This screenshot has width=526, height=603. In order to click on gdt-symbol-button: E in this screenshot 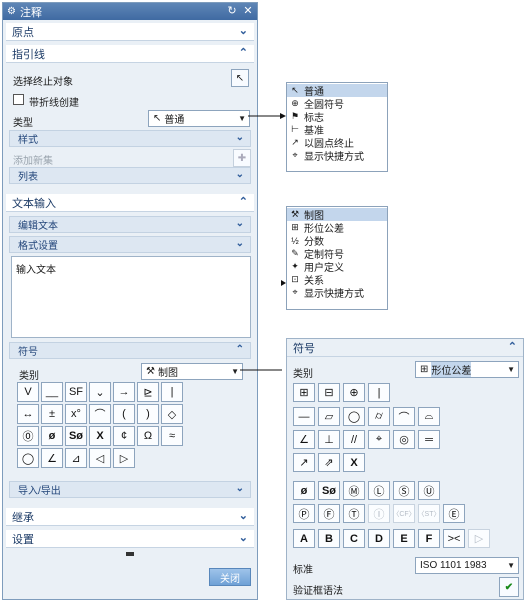, I will do `click(404, 538)`.